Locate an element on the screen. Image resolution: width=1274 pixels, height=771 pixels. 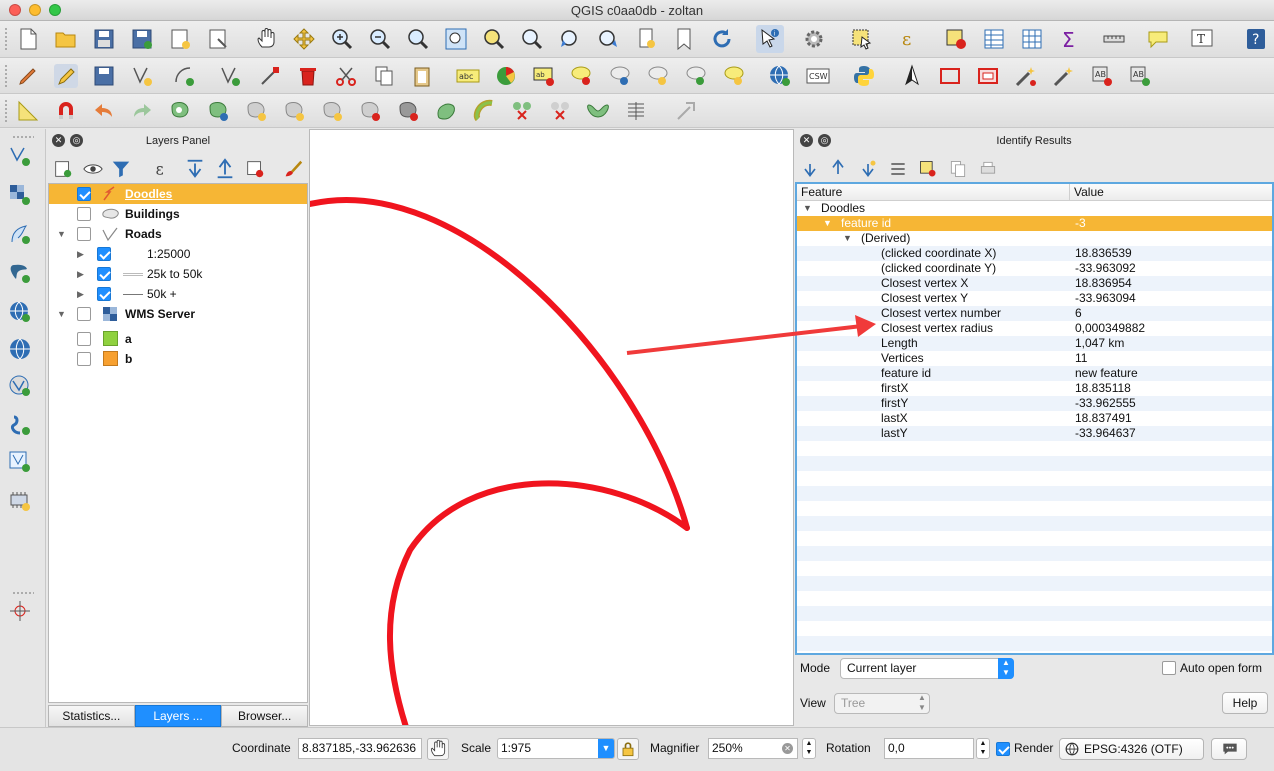
select-features-icon is located at coordinates (862, 39).